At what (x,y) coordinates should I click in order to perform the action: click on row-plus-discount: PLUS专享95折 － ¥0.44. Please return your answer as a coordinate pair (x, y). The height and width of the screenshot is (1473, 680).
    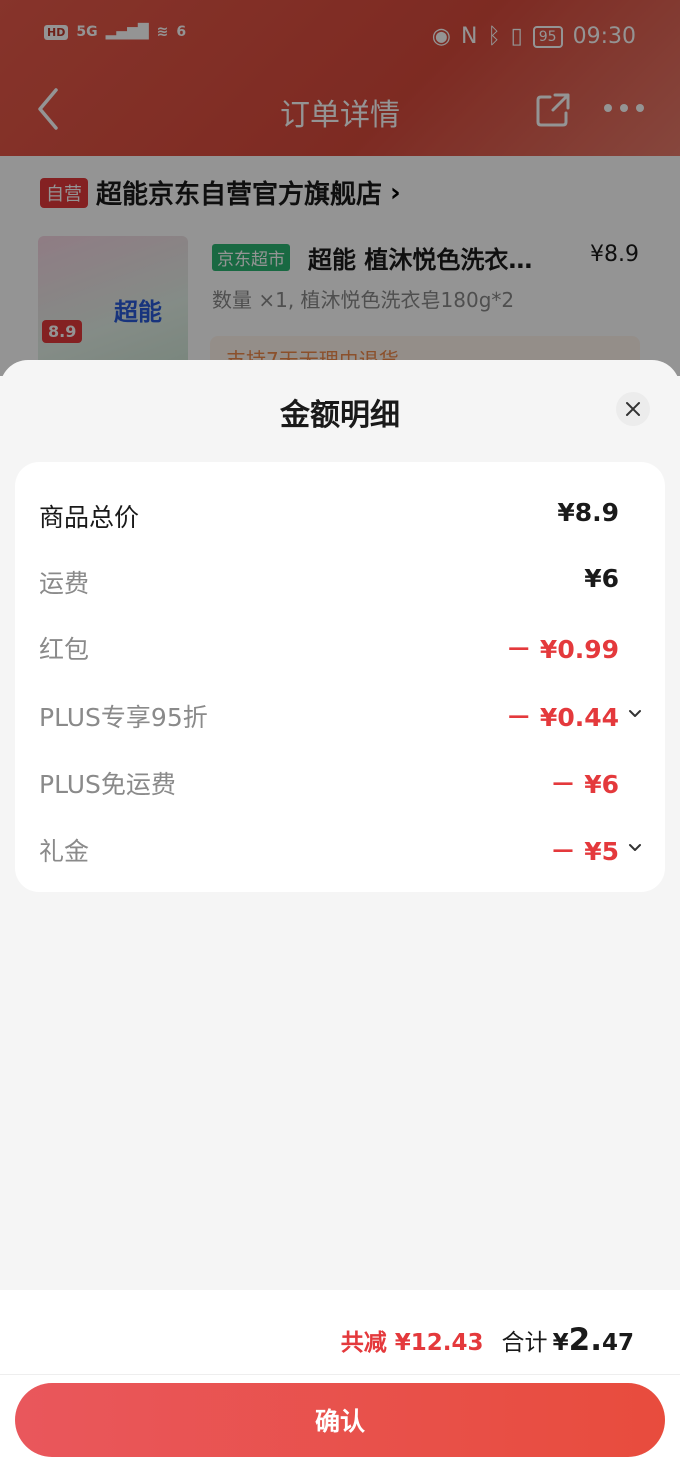
    Looking at the image, I should click on (340, 714).